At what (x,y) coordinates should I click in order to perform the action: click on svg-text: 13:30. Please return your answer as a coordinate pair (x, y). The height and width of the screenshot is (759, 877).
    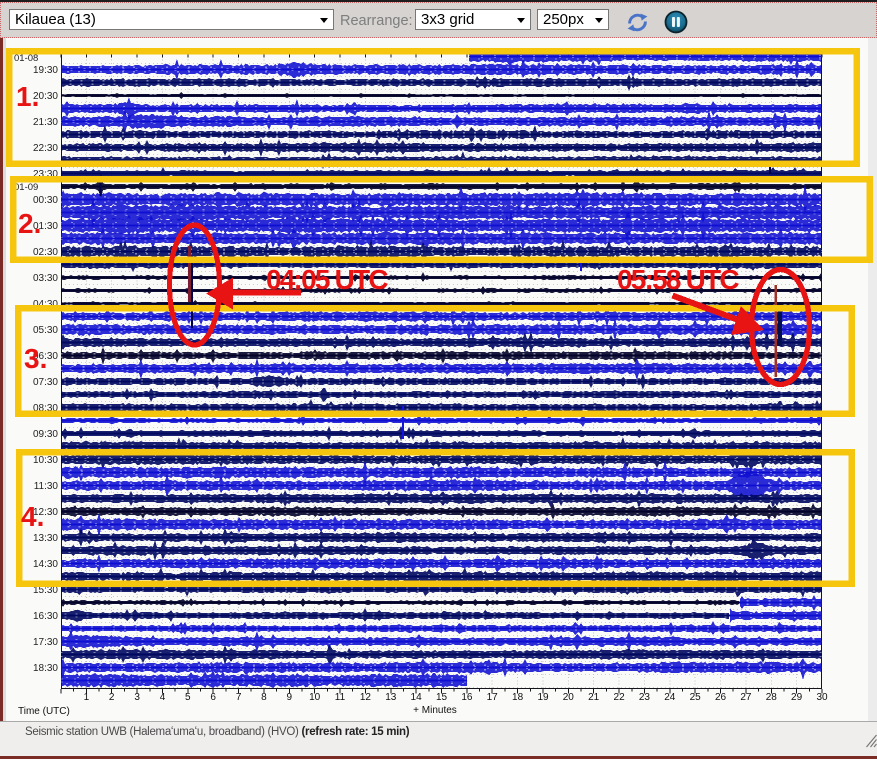
    Looking at the image, I should click on (45, 538).